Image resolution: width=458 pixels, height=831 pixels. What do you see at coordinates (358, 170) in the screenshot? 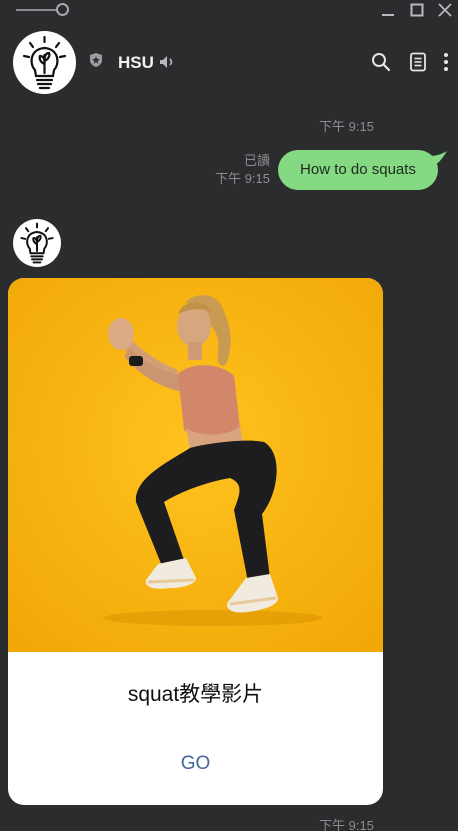
I see `sent-message-bubble: How to do squats` at bounding box center [358, 170].